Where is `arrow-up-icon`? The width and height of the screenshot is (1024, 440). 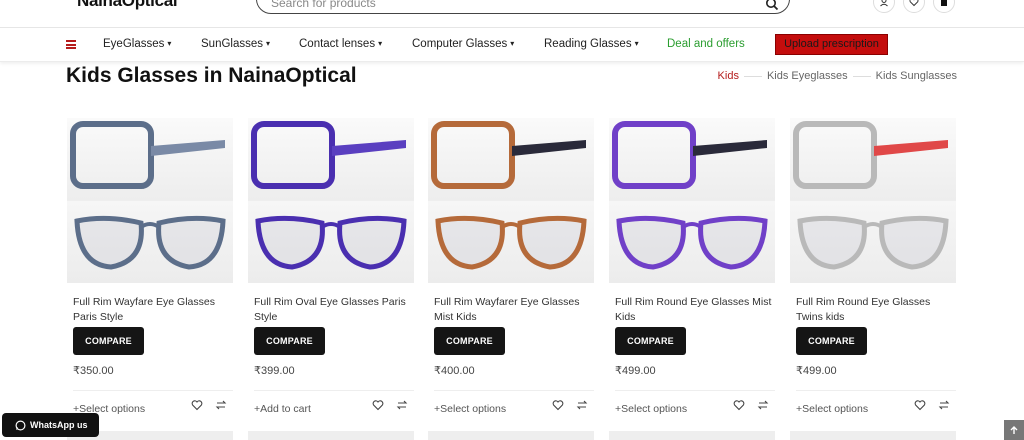 arrow-up-icon is located at coordinates (1014, 430).